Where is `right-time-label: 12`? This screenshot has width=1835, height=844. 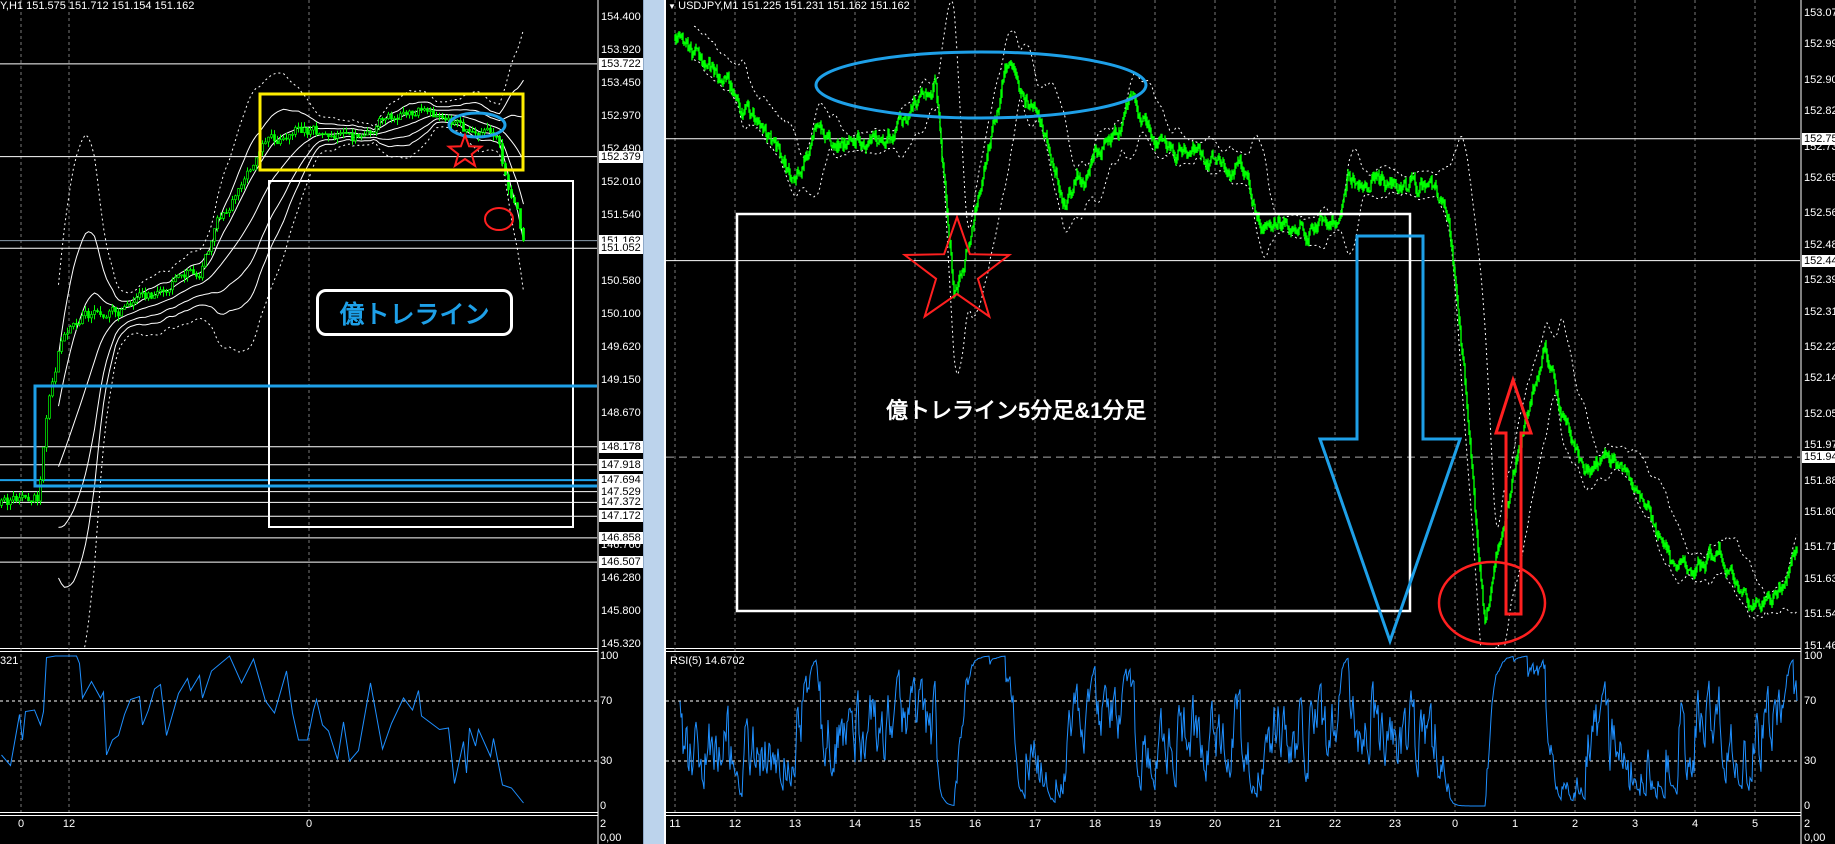
right-time-label: 12 is located at coordinates (735, 824).